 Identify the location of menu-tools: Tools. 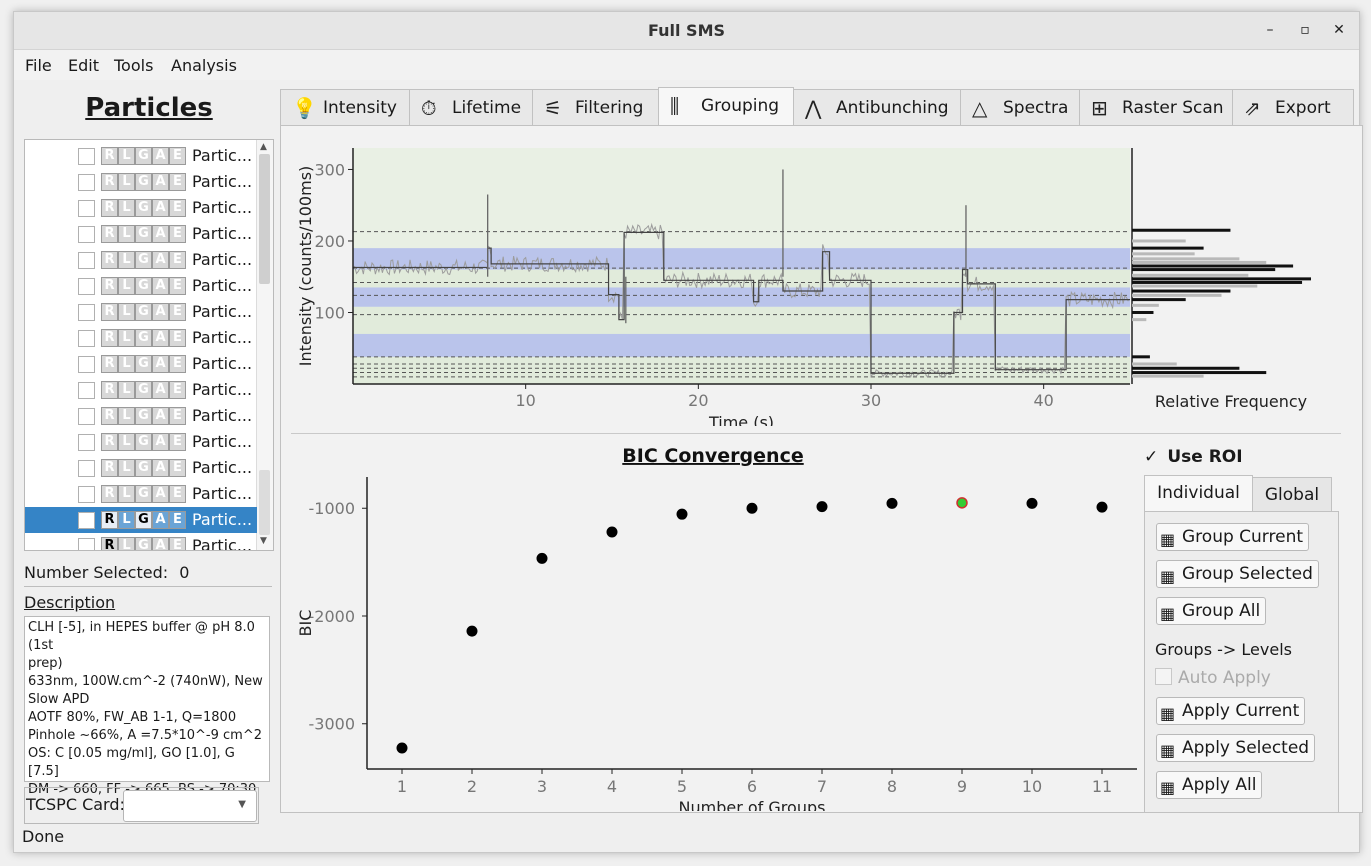
(133, 65).